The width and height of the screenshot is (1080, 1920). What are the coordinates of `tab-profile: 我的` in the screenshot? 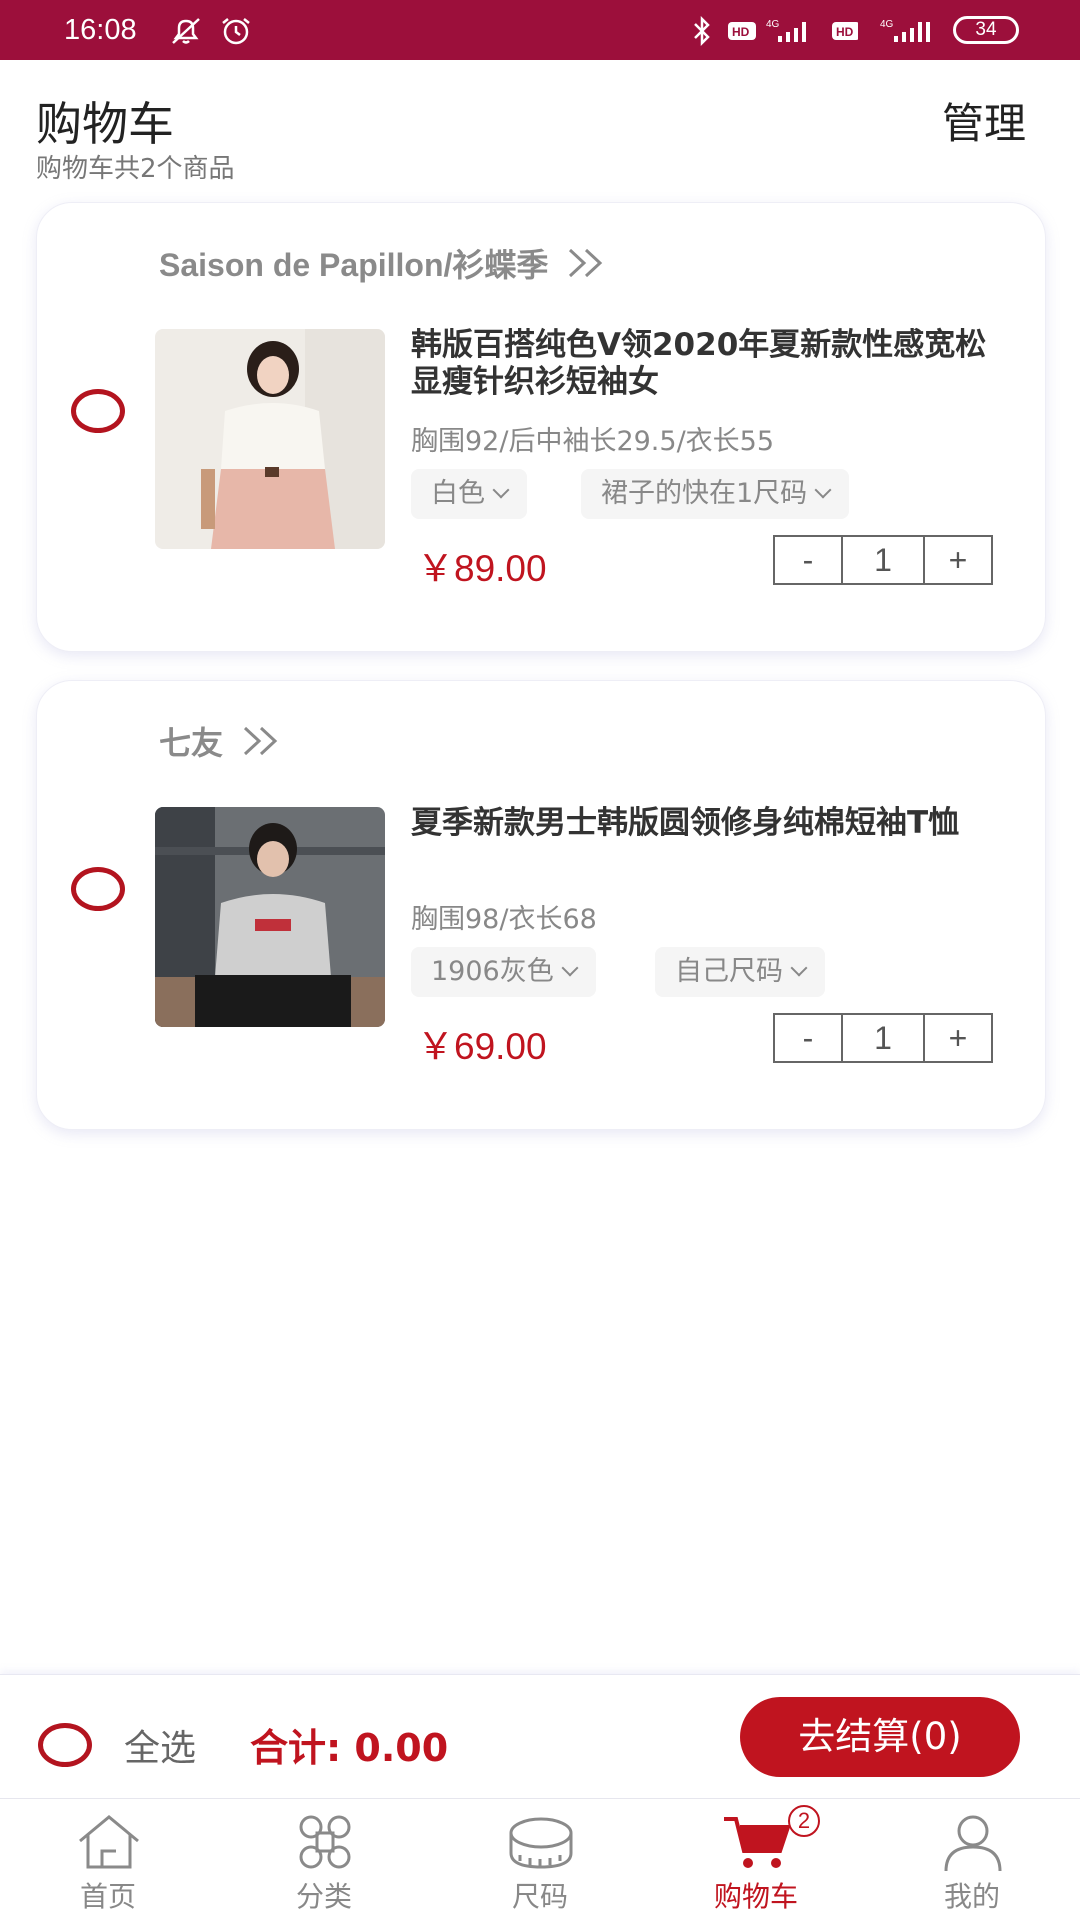 It's located at (972, 1859).